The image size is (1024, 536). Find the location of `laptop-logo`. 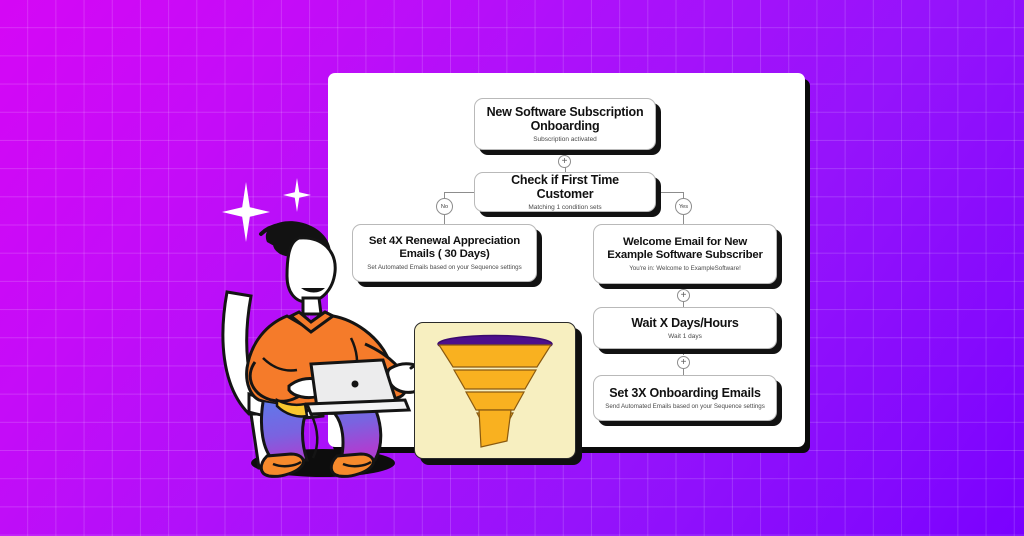

laptop-logo is located at coordinates (355, 384).